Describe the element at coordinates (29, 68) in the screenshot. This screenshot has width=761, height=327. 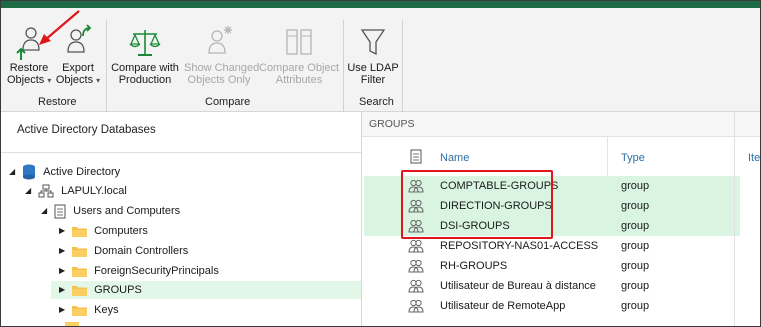
I see `restore-objects-label-1: Restore` at that location.